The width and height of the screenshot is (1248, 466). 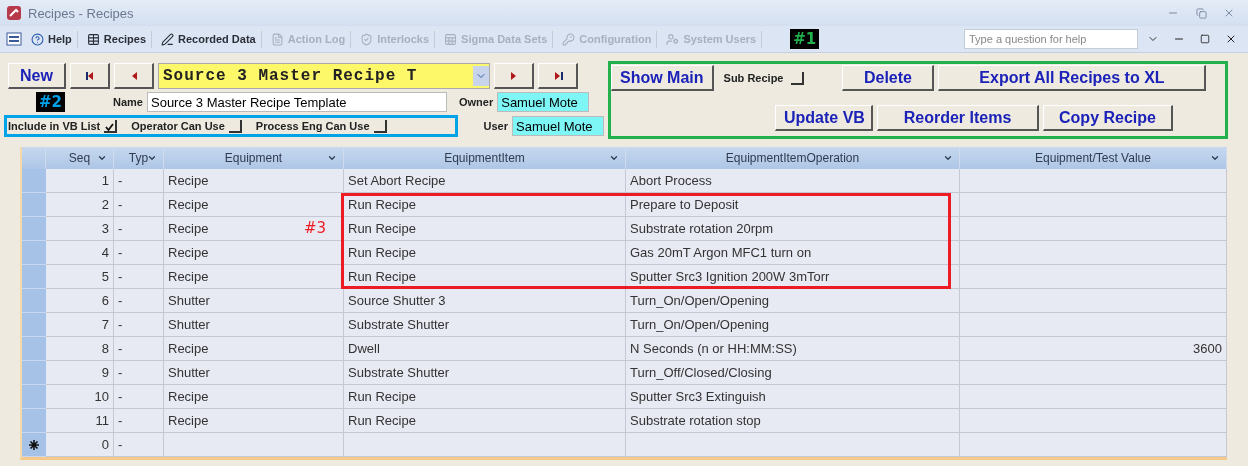 What do you see at coordinates (569, 39) in the screenshot?
I see `key-icon` at bounding box center [569, 39].